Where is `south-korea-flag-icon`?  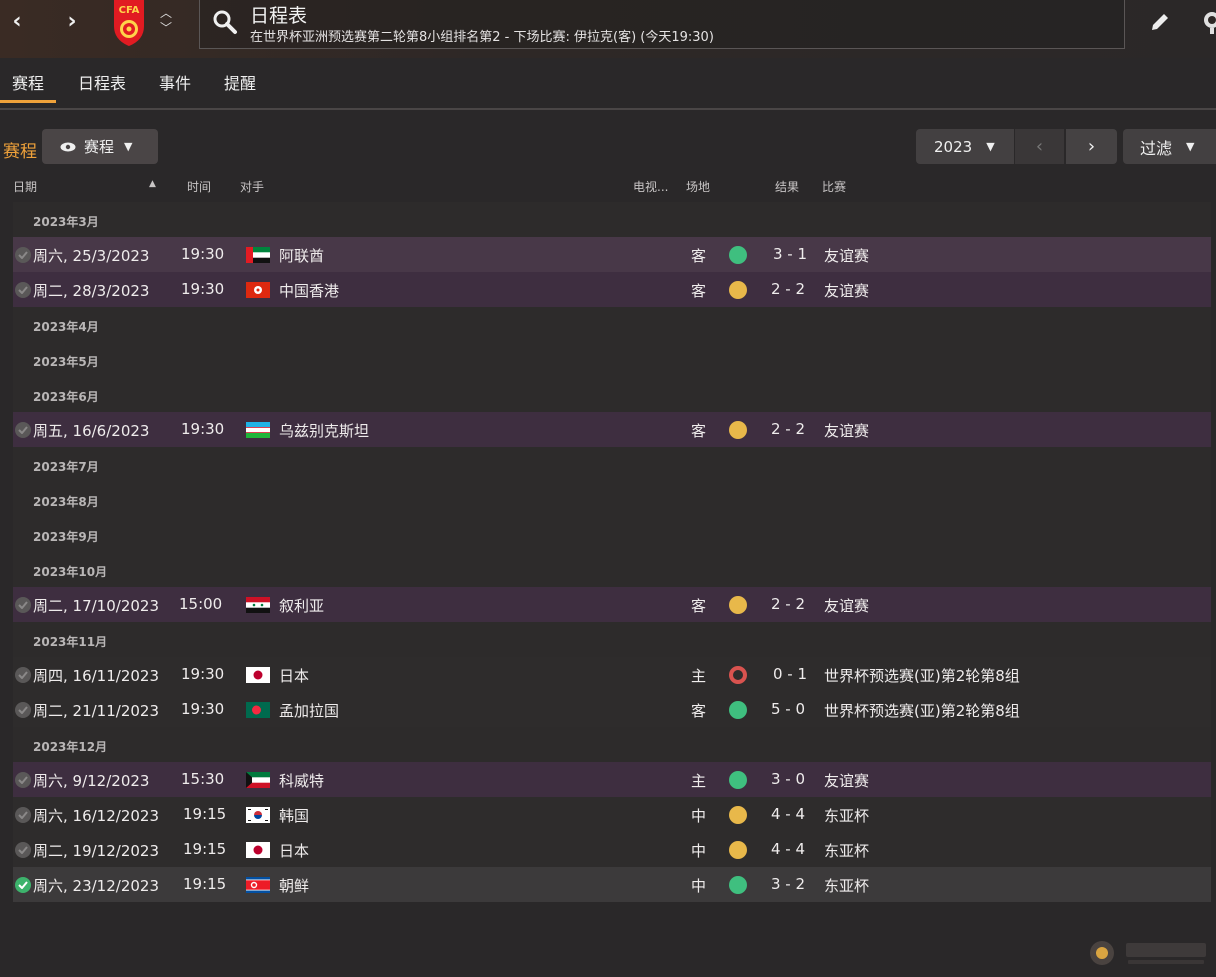
south-korea-flag-icon is located at coordinates (258, 815).